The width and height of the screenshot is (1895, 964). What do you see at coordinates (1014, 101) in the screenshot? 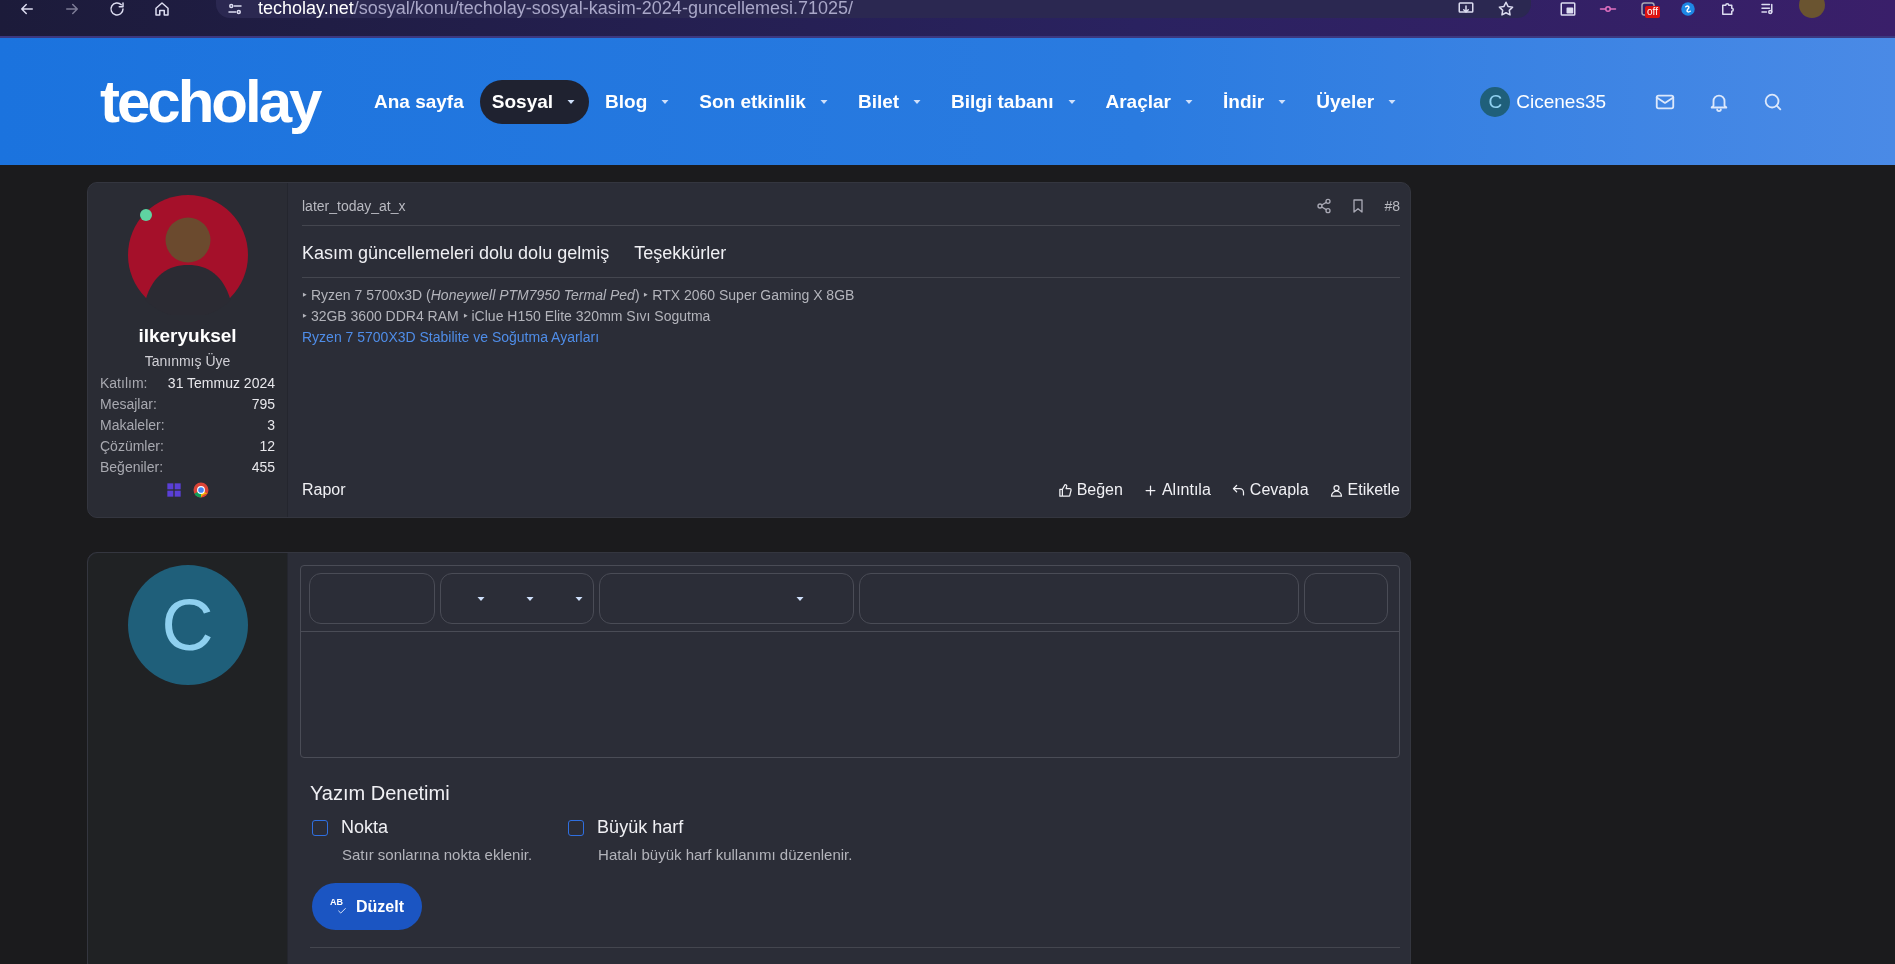
I see `nav-tab: Bilgi tabanı` at bounding box center [1014, 101].